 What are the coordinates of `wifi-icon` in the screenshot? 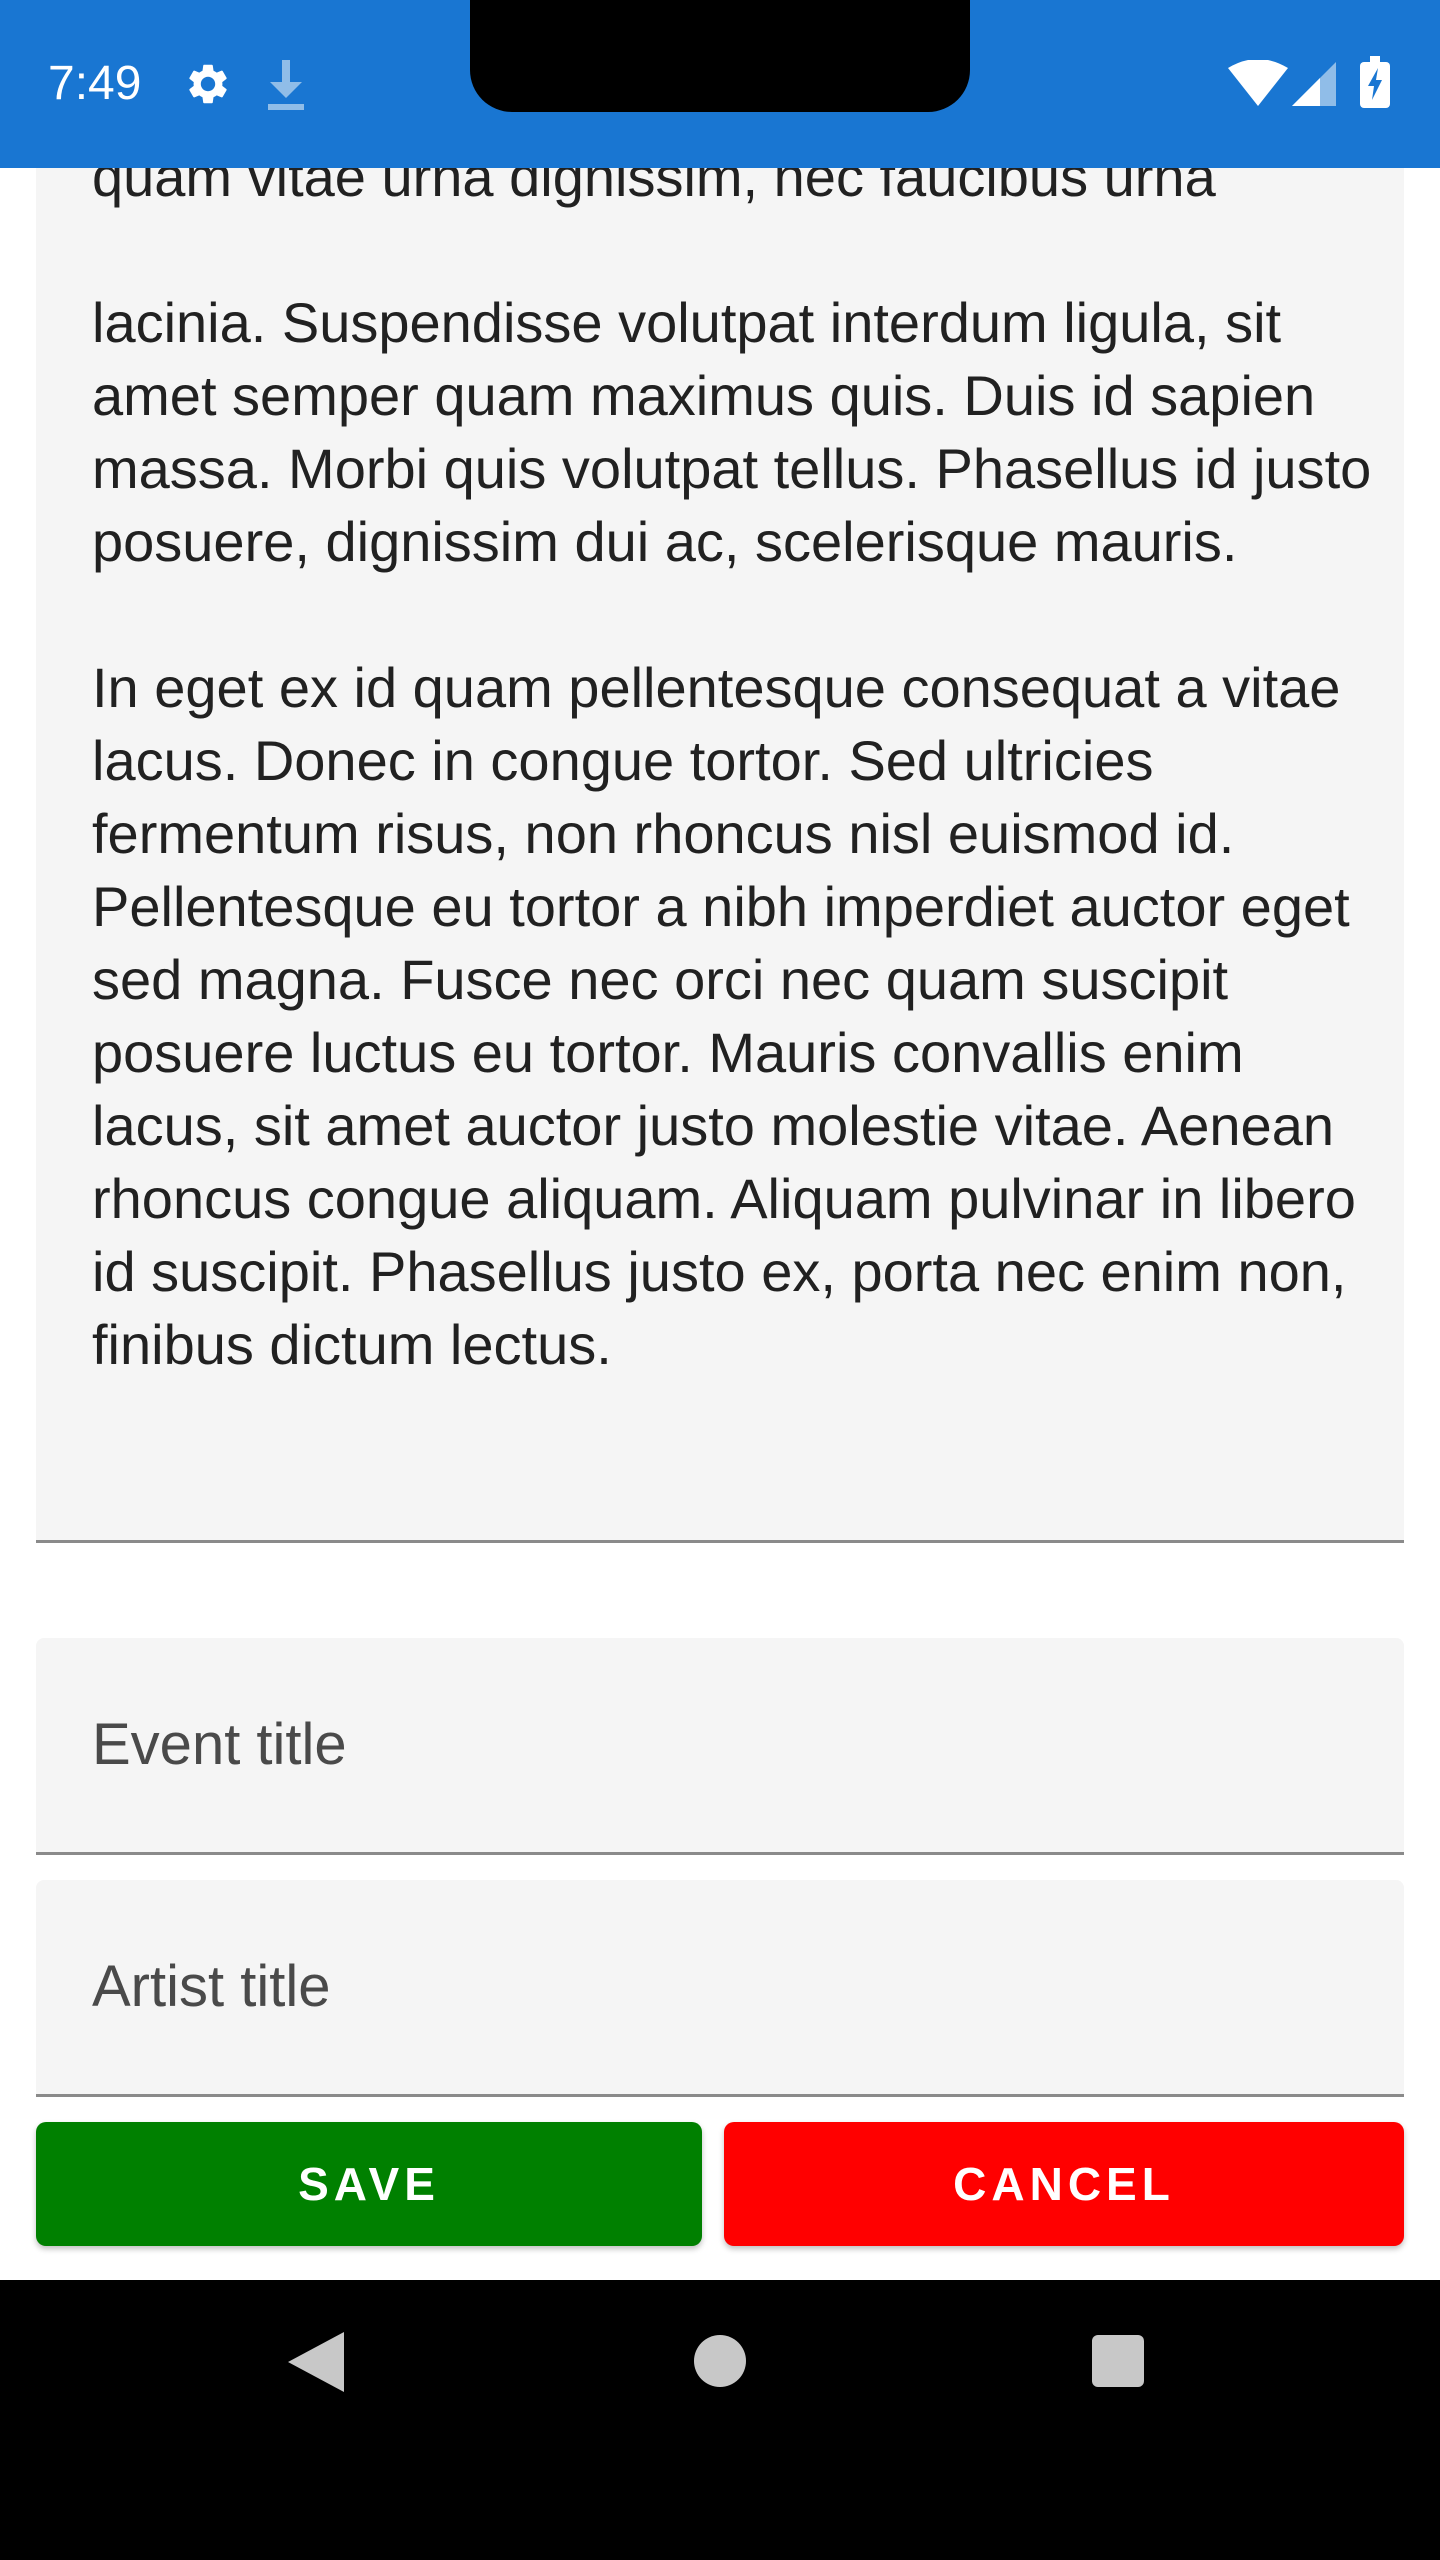 It's located at (1258, 83).